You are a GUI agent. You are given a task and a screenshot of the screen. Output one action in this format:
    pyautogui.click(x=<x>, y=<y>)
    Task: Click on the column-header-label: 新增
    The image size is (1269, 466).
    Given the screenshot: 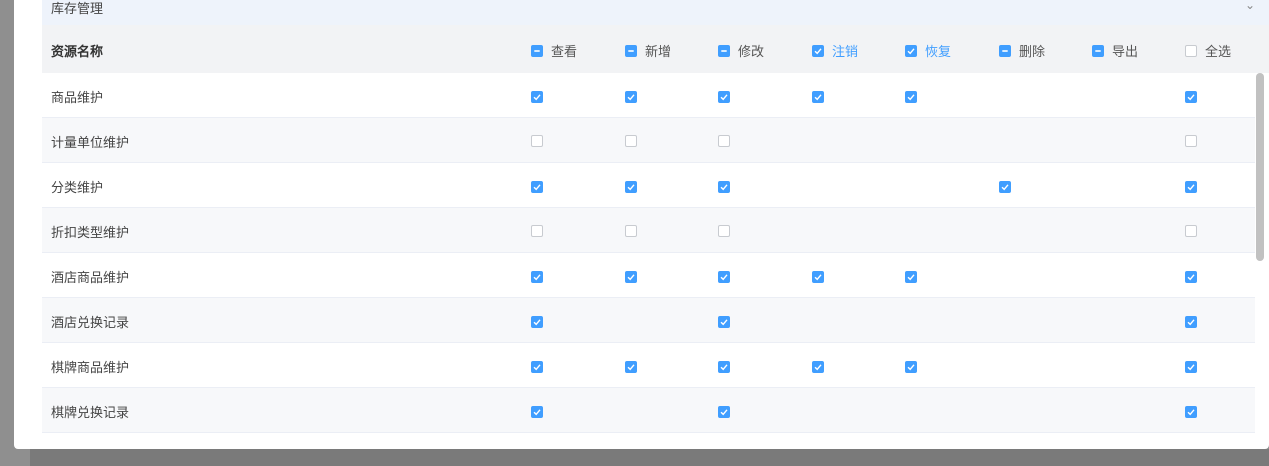 What is the action you would take?
    pyautogui.click(x=658, y=51)
    